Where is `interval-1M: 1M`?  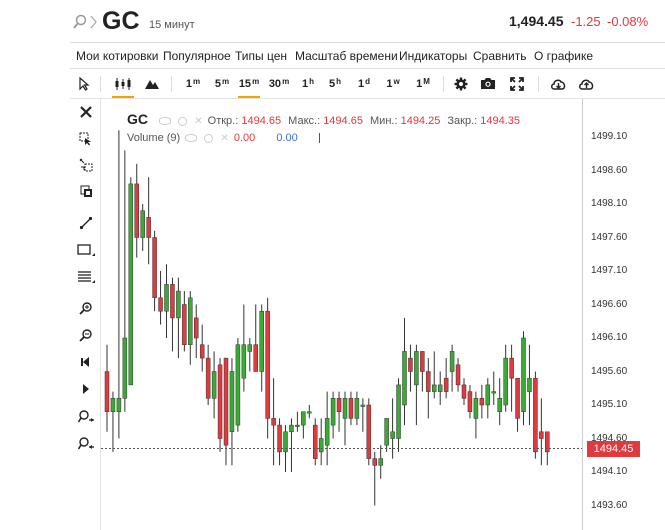 interval-1M: 1M is located at coordinates (423, 83).